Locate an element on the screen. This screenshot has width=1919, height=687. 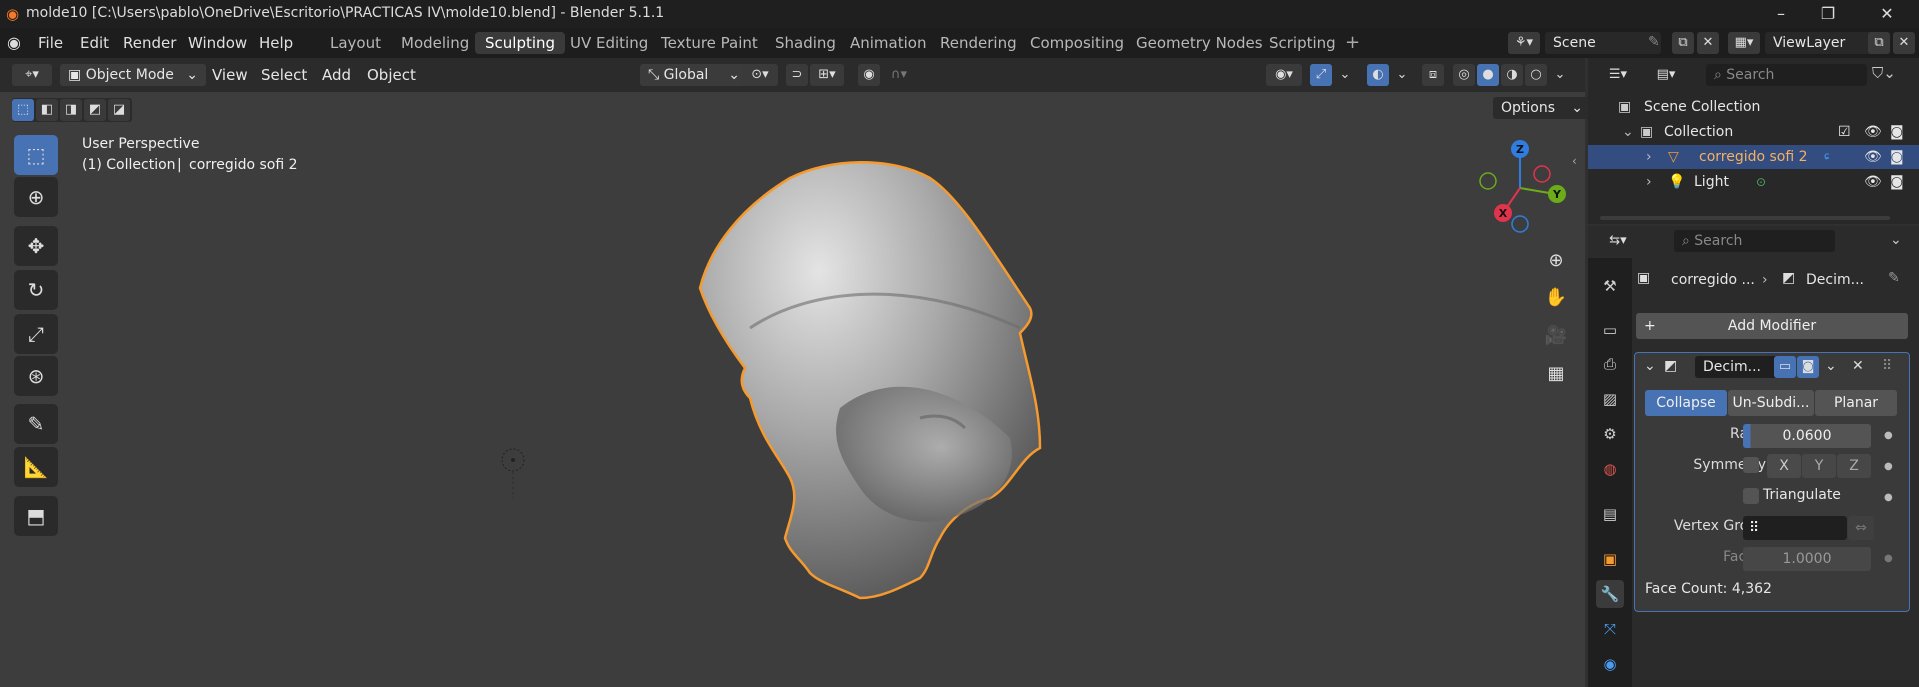
symmetry-axis-z: Z is located at coordinates (1854, 466).